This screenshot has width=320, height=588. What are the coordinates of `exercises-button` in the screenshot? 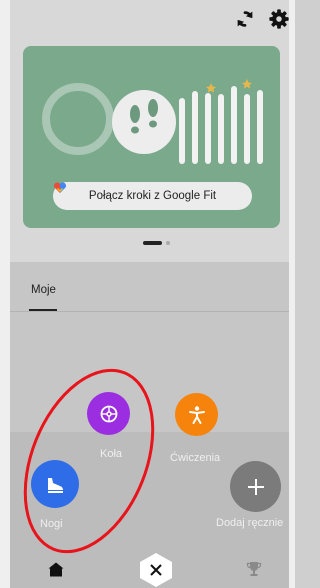 It's located at (196, 414).